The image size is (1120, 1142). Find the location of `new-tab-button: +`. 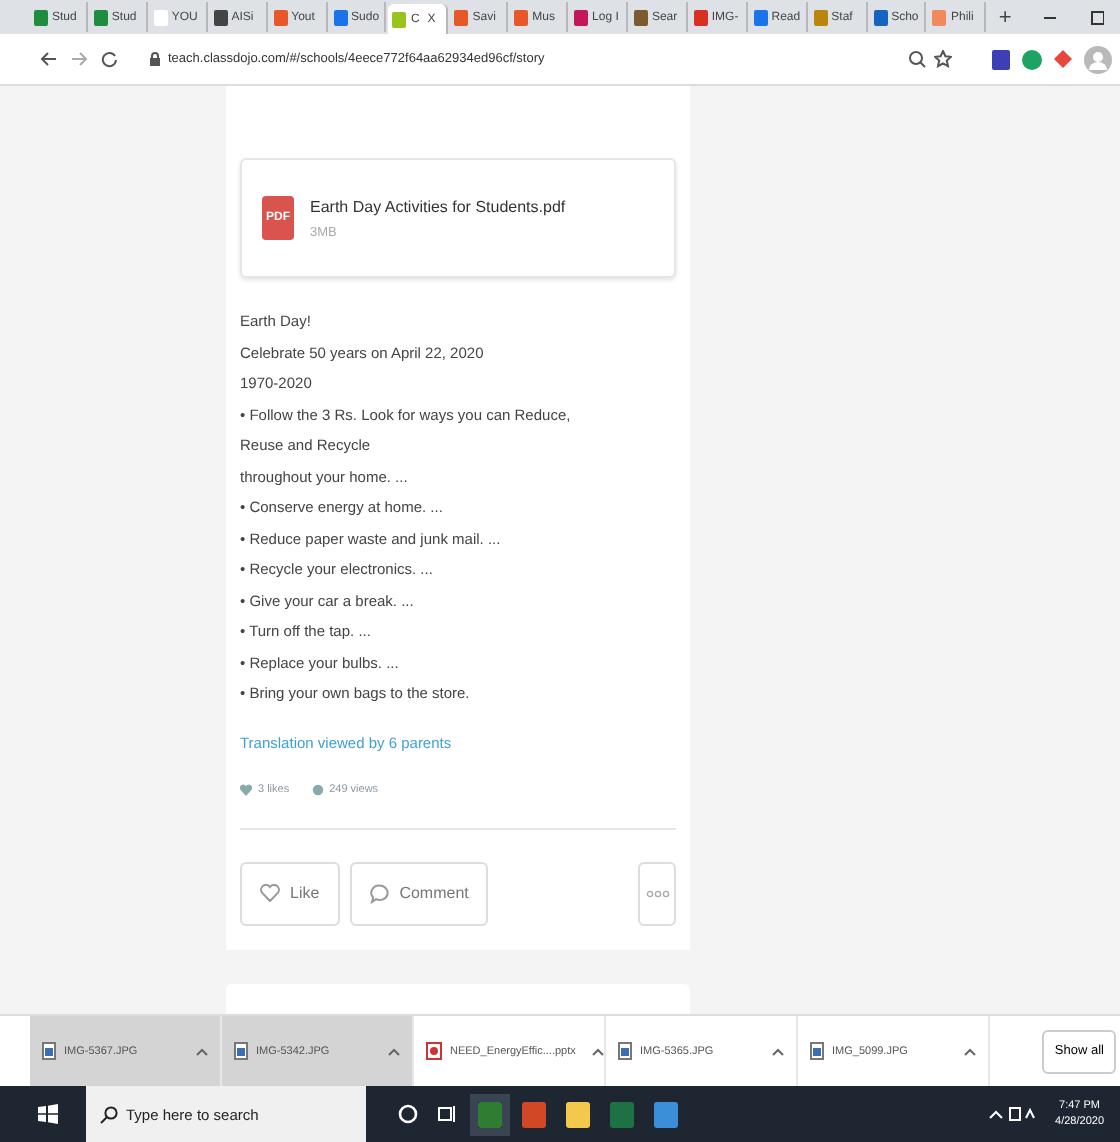

new-tab-button: + is located at coordinates (1005, 17).